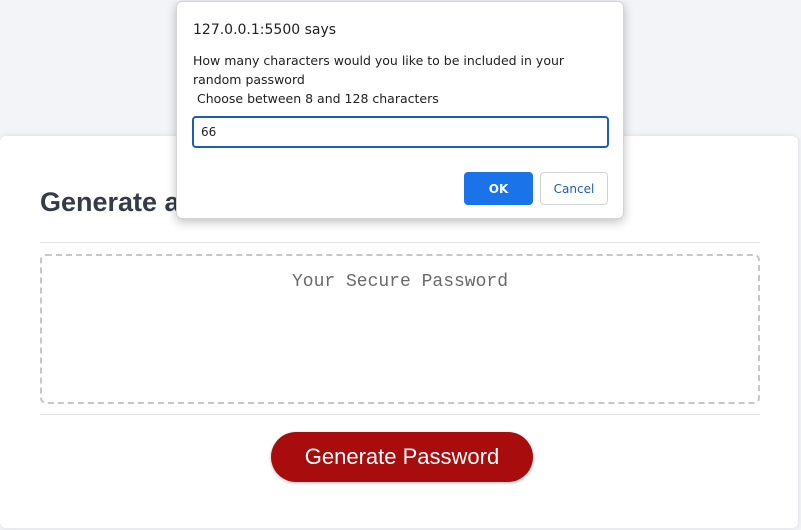 The width and height of the screenshot is (801, 530). What do you see at coordinates (400, 414) in the screenshot?
I see `card-divider-bottom` at bounding box center [400, 414].